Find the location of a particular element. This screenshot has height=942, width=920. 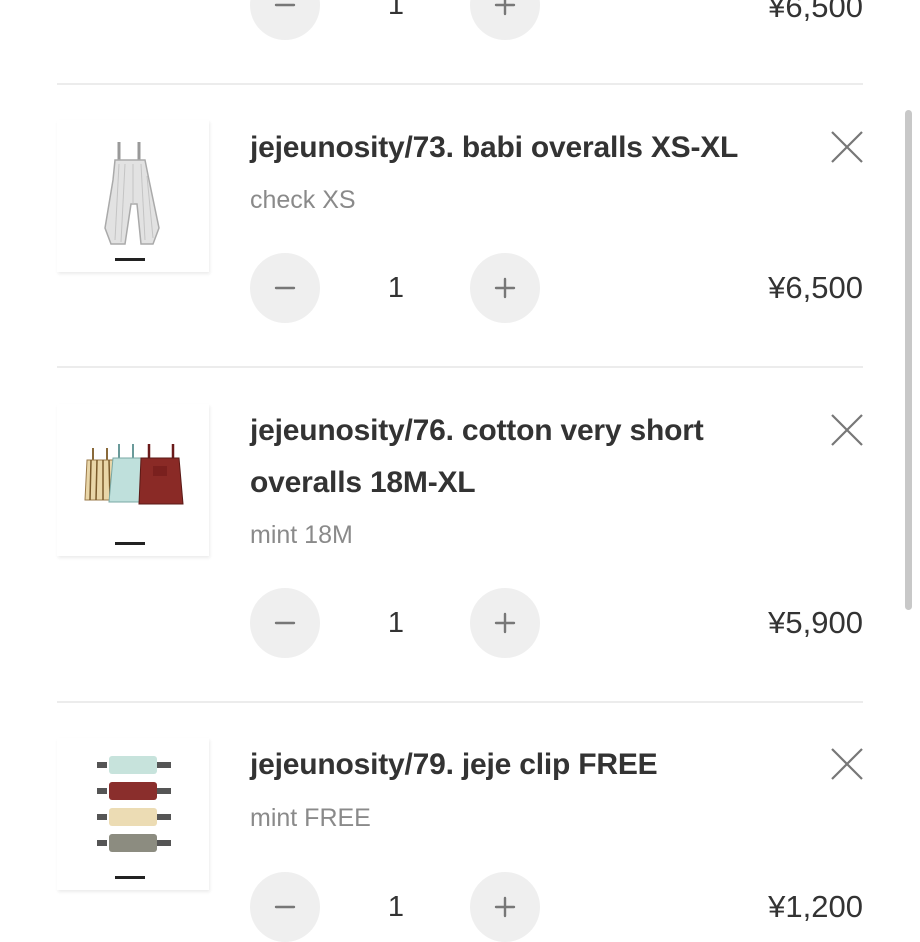

overalls-image is located at coordinates (133, 196).